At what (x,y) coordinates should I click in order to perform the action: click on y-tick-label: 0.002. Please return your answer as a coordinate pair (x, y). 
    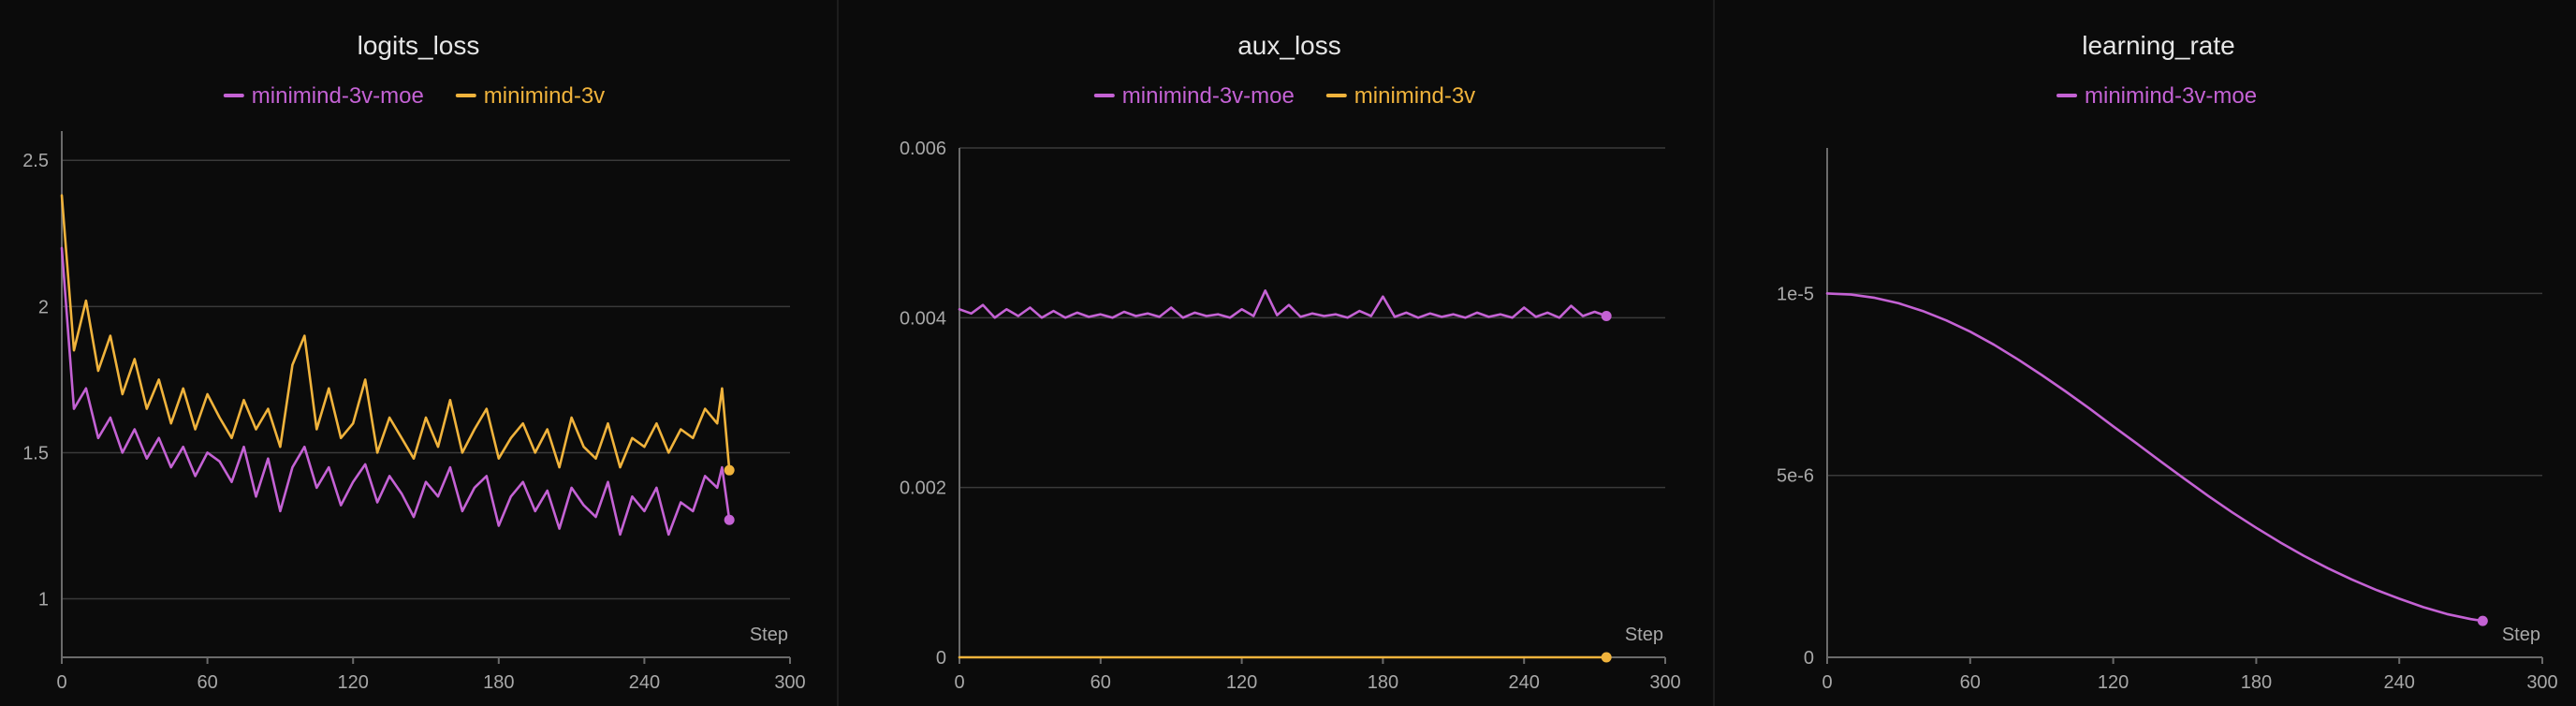
    Looking at the image, I should click on (923, 489).